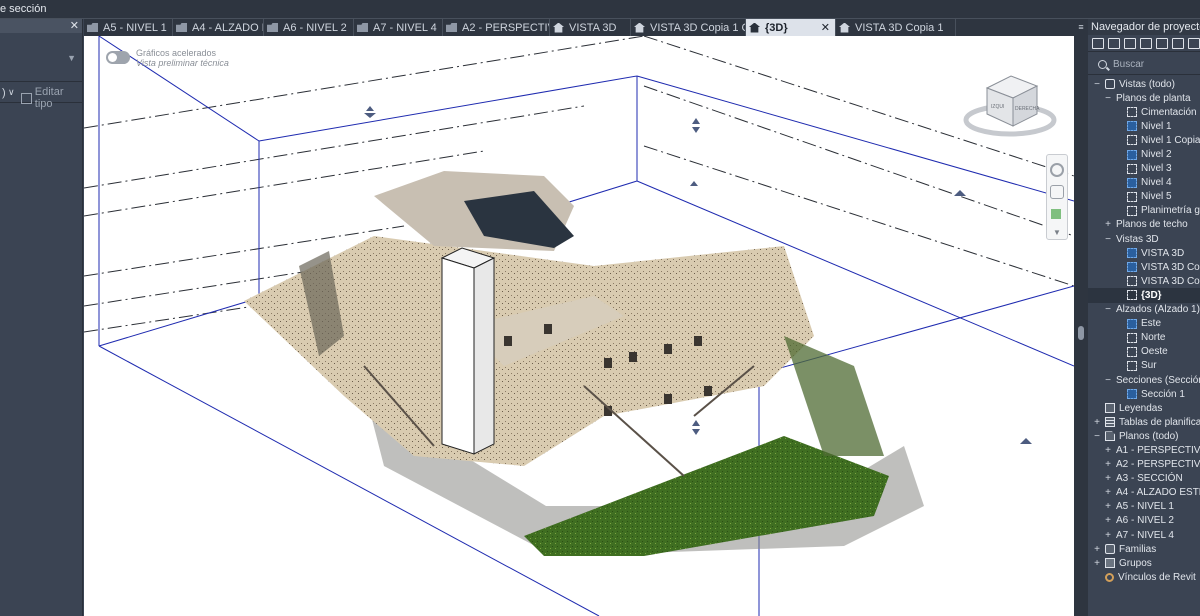 Image resolution: width=1200 pixels, height=616 pixels. What do you see at coordinates (1057, 232) in the screenshot?
I see `navbar-menu-arrow-icon: ▼` at bounding box center [1057, 232].